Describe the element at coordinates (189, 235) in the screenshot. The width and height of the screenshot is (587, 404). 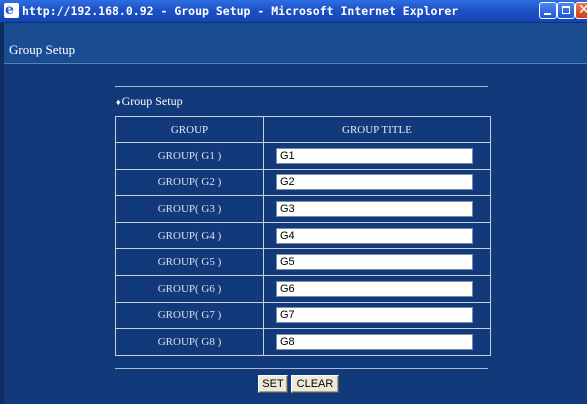
I see `group-label: GROUP( G4 )` at that location.